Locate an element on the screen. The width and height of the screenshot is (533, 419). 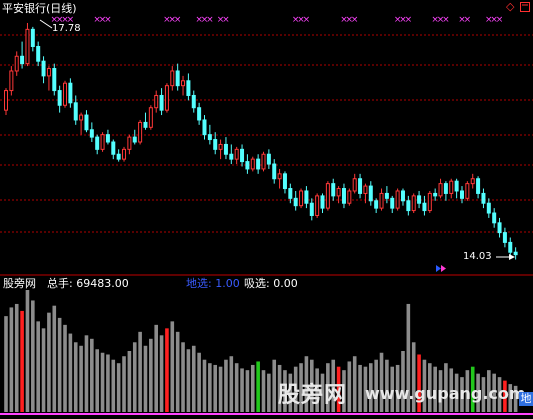
low-price-label: 14.03 is located at coordinates (477, 256).